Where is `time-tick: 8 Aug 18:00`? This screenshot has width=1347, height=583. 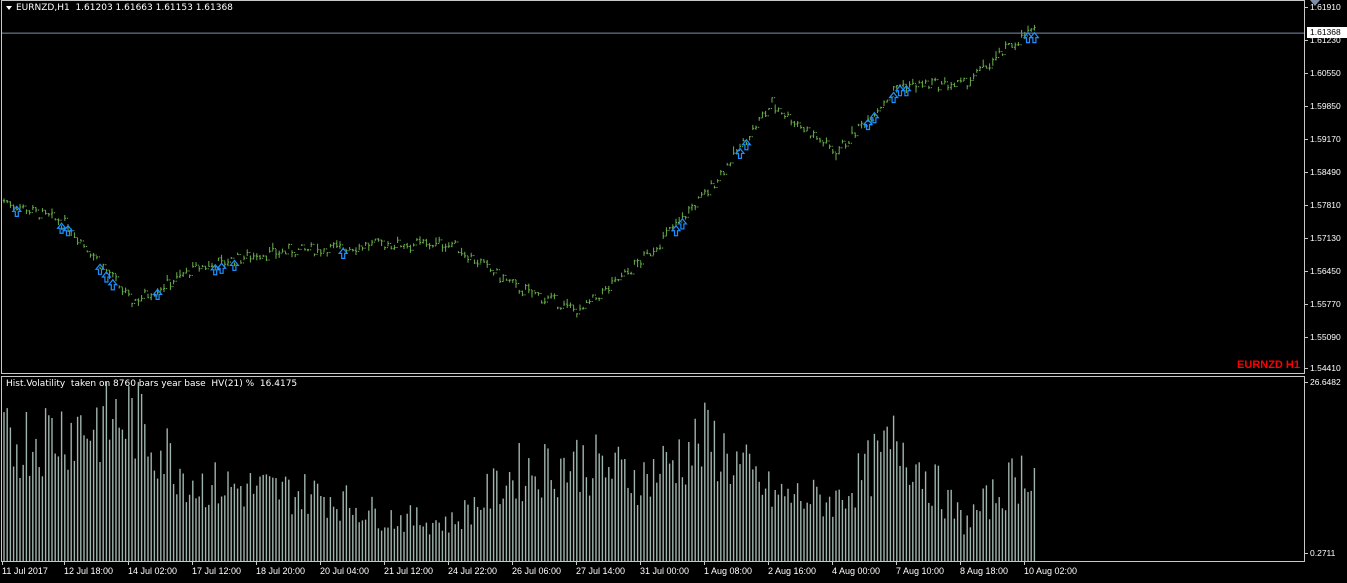 time-tick: 8 Aug 18:00 is located at coordinates (984, 569).